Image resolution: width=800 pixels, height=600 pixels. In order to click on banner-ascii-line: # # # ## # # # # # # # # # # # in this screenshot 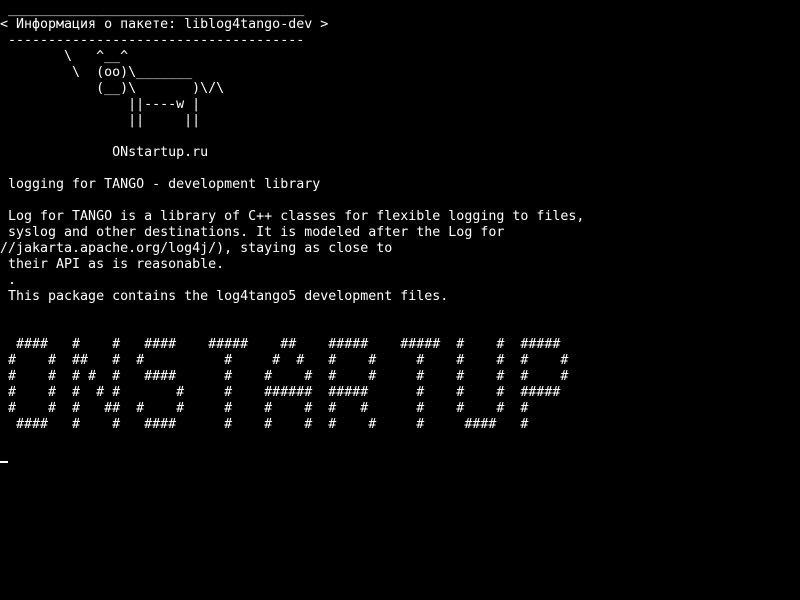, I will do `click(264, 408)`.